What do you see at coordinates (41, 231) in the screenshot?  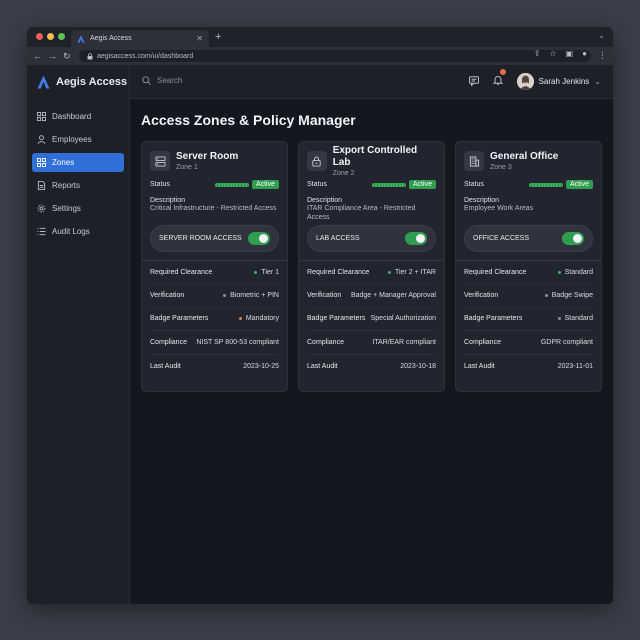 I see `list-icon` at bounding box center [41, 231].